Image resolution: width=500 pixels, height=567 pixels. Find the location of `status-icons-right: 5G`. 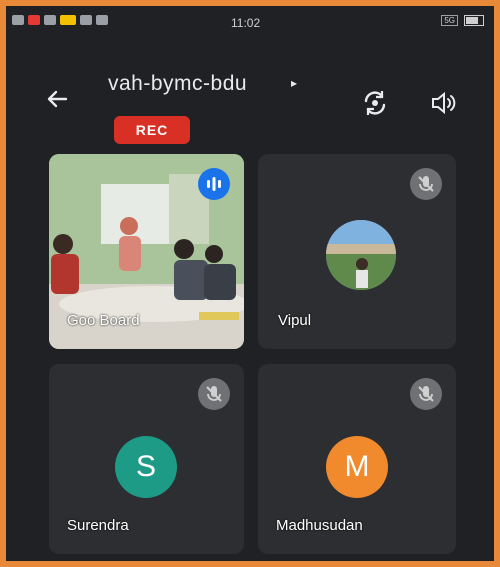

status-icons-right: 5G is located at coordinates (462, 20).